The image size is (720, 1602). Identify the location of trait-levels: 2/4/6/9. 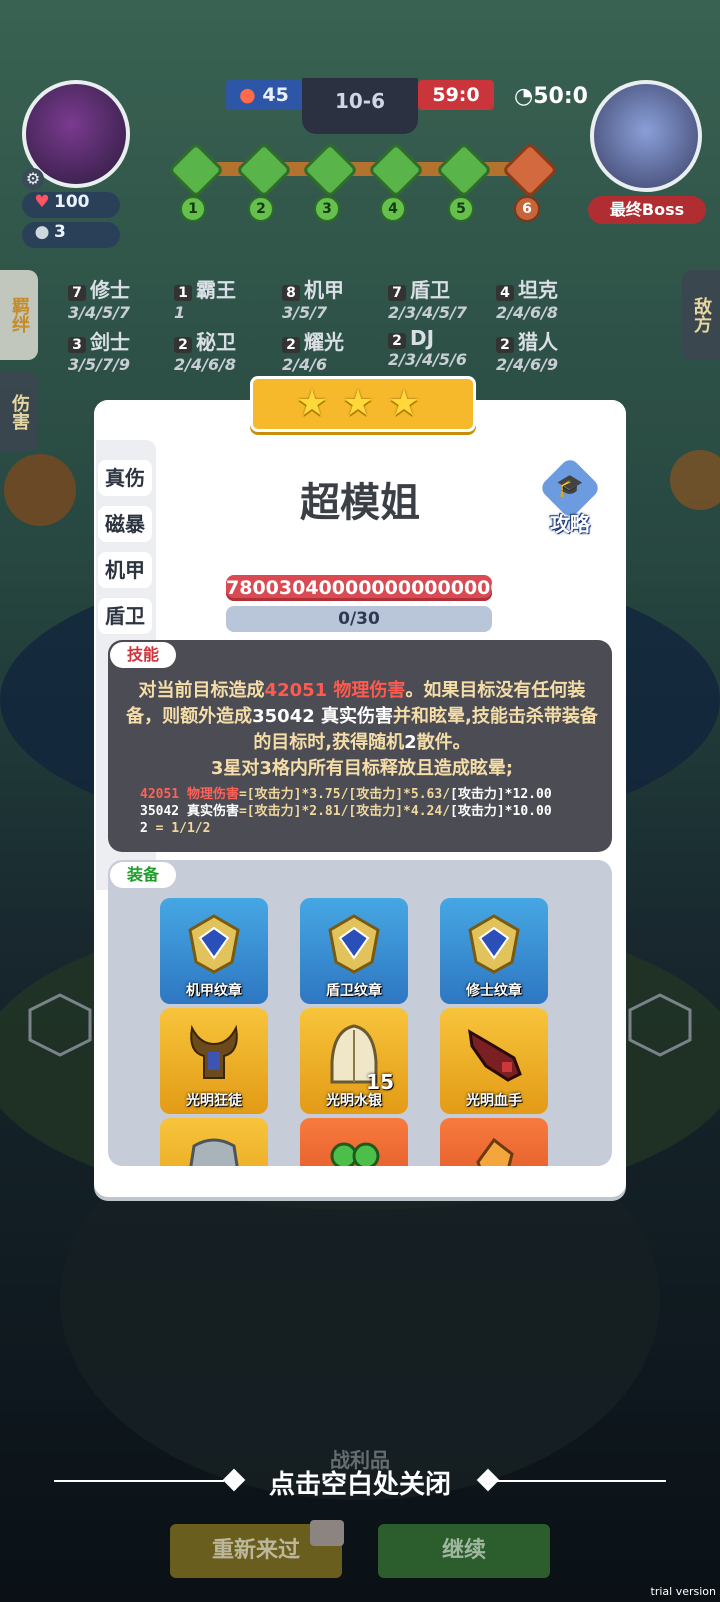
(527, 364).